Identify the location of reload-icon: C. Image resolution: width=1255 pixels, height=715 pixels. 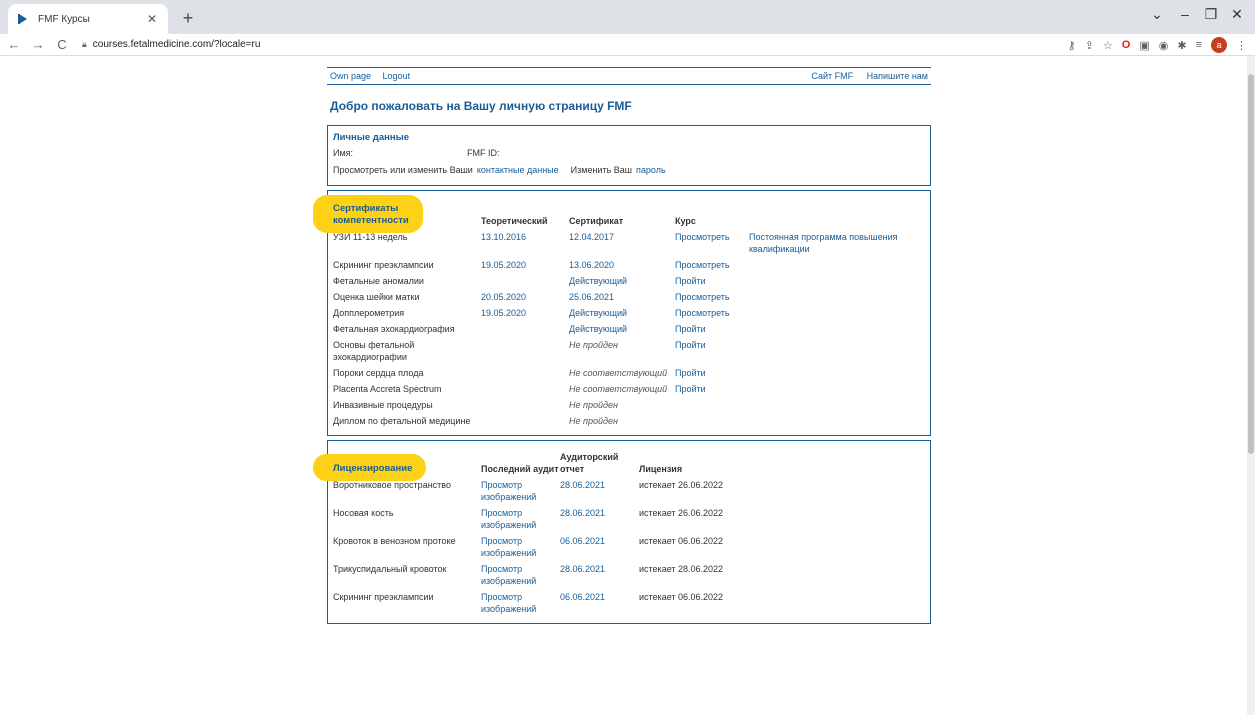
(62, 44).